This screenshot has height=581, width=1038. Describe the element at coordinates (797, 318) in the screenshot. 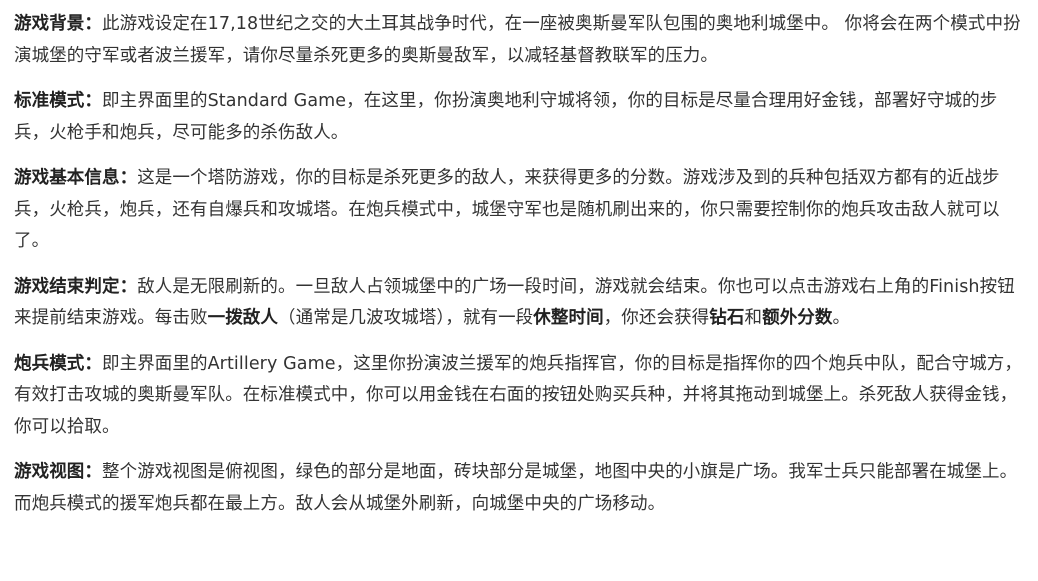

I see `emphasis-extra-score: 额外分数` at that location.